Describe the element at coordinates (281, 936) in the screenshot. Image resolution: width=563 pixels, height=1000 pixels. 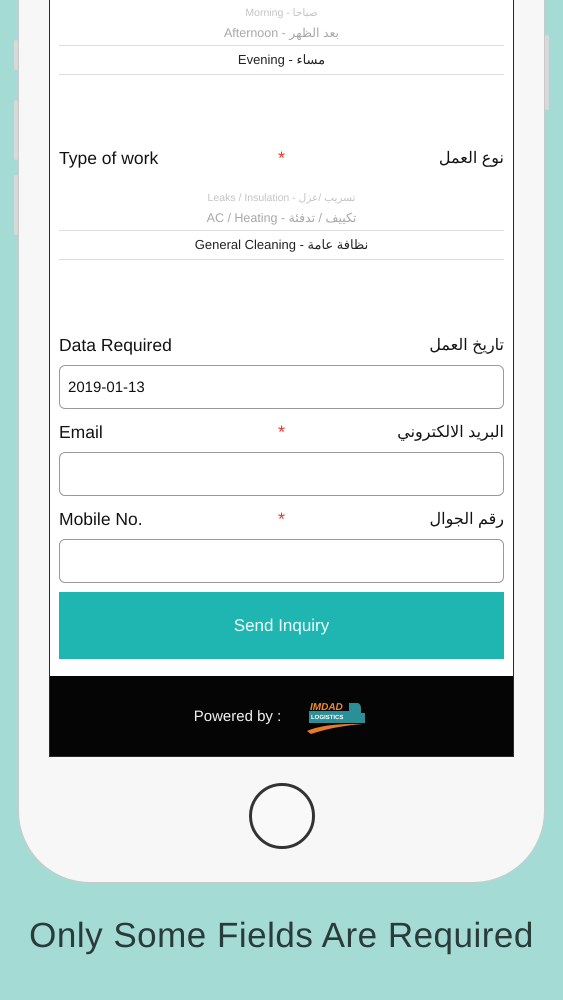
I see `caption-text: Only Some Fields Are Required` at that location.